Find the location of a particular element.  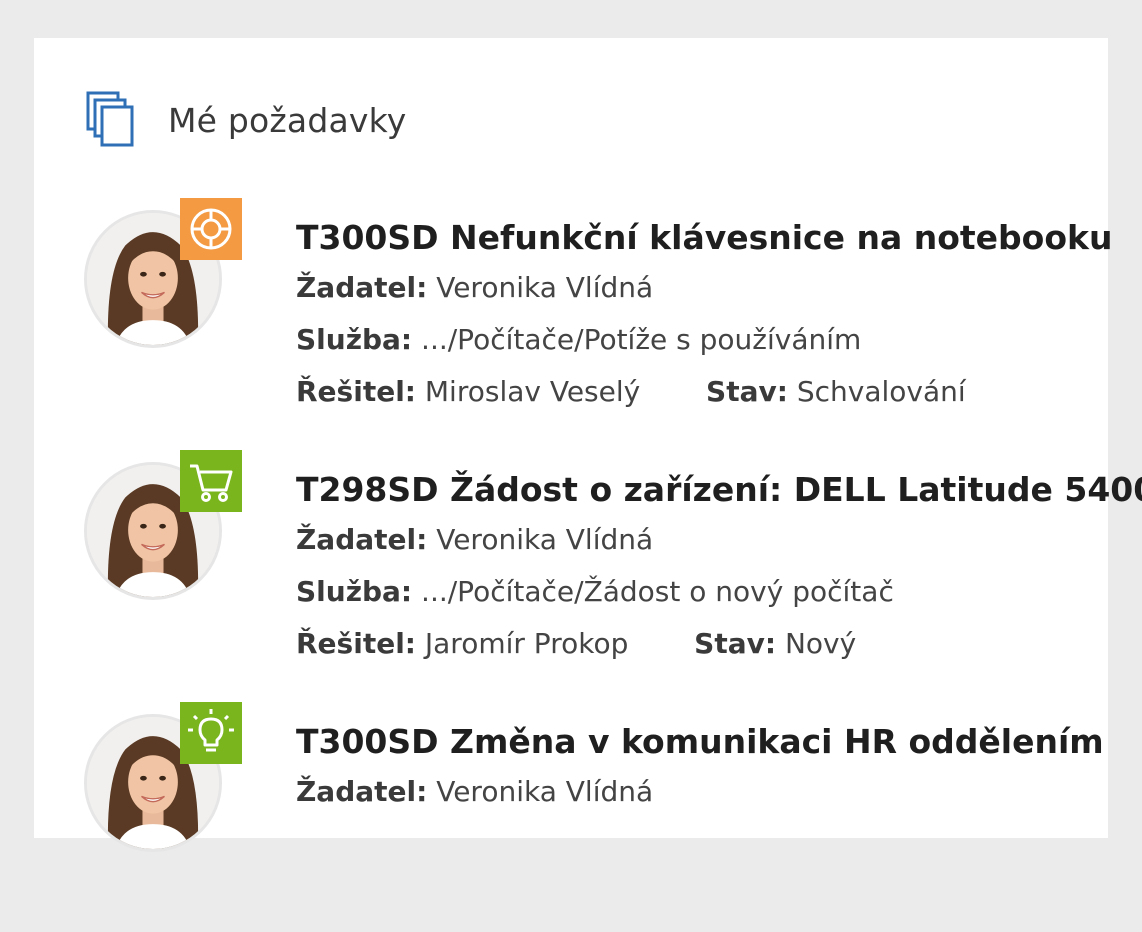

request-title: T300SD Nefunkční klávesnice na notebooku is located at coordinates (704, 238).